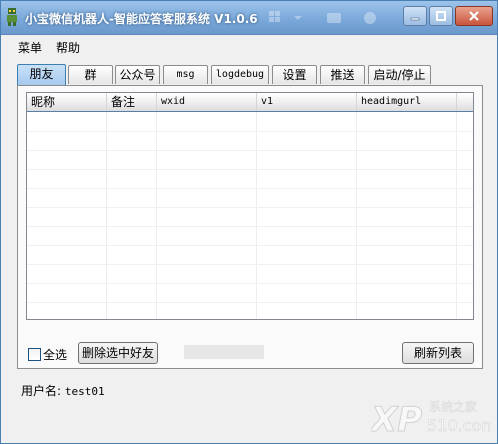 The width and height of the screenshot is (498, 444). What do you see at coordinates (41, 74) in the screenshot?
I see `tab-friends: 朋友` at bounding box center [41, 74].